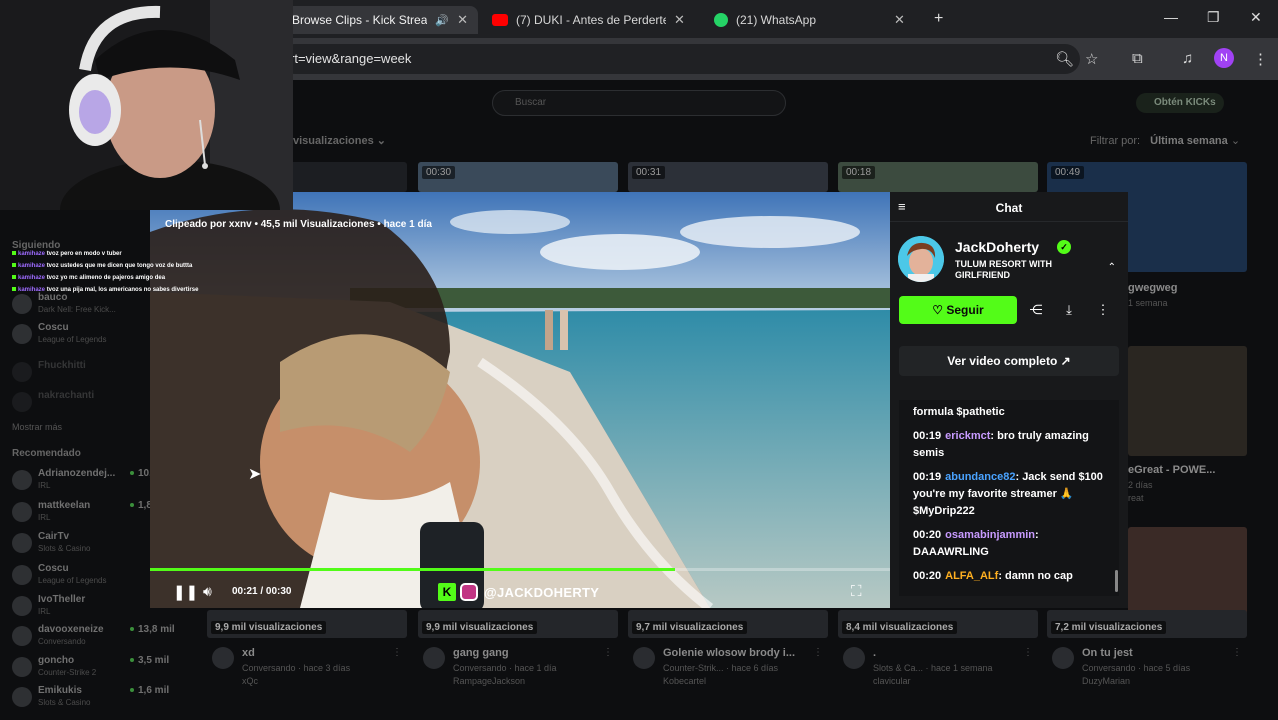 The width and height of the screenshot is (1278, 720). What do you see at coordinates (1137, 58) in the screenshot?
I see `extensions-icon: ⧉` at bounding box center [1137, 58].